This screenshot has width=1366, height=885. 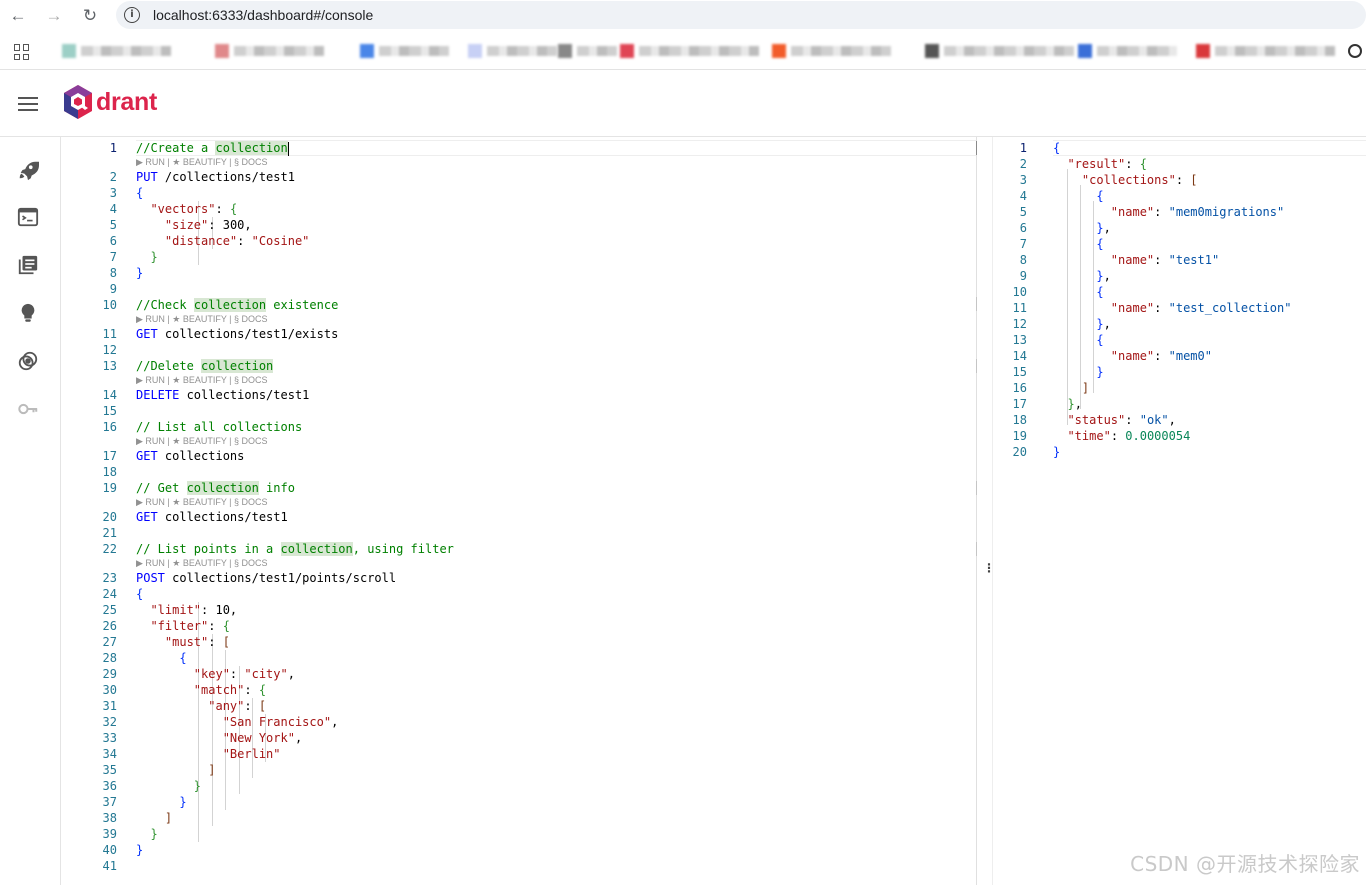 I want to click on code-line: //Check collection existence, so click(x=237, y=305).